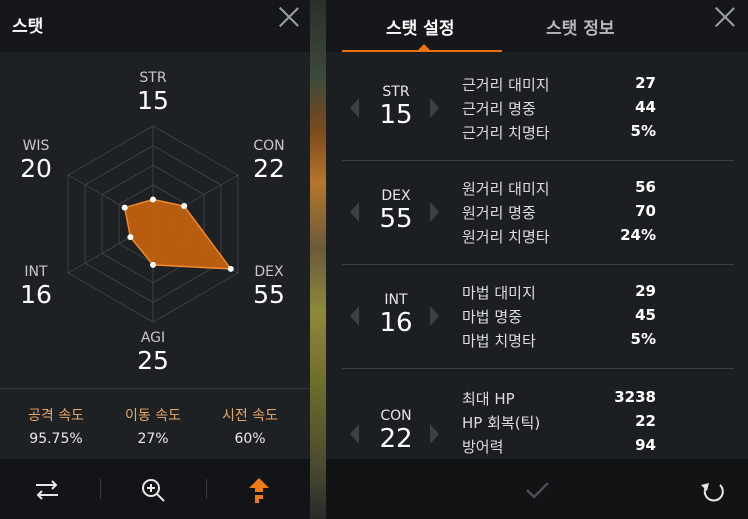 This screenshot has height=519, width=748. What do you see at coordinates (153, 338) in the screenshot?
I see `radar-label-agi: AGI` at bounding box center [153, 338].